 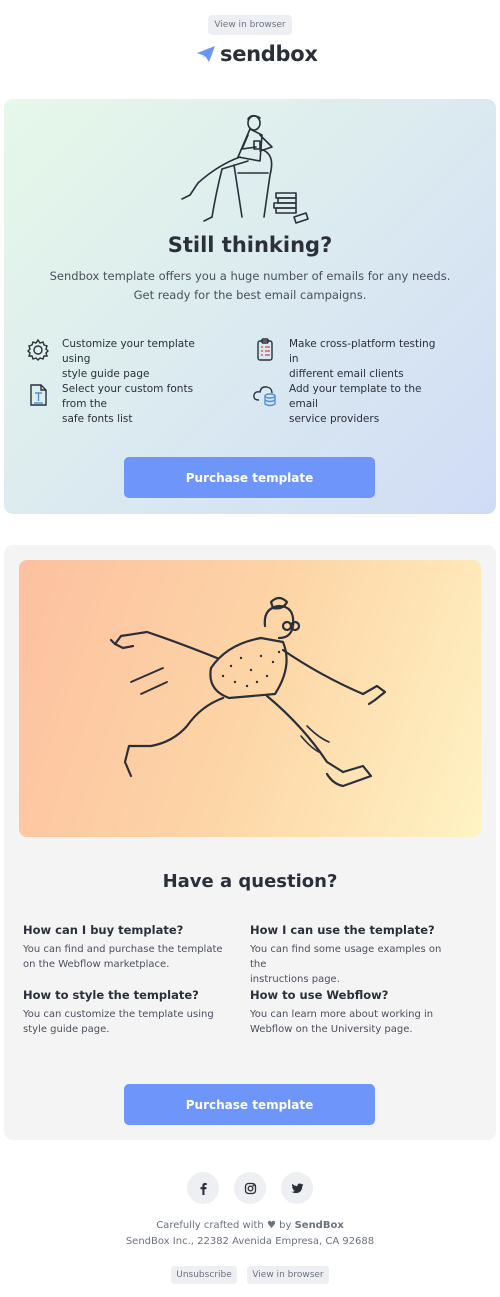 I want to click on brand-name: SendBox, so click(x=319, y=1225).